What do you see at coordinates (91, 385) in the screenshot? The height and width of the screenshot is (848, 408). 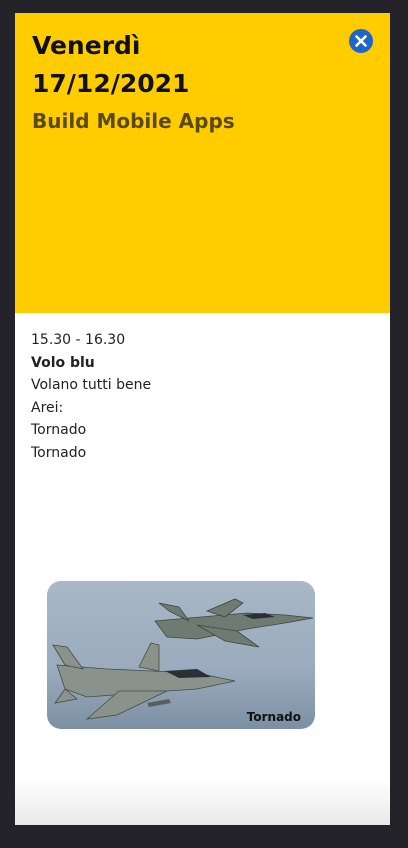 I see `event-description: Volano tutti bene` at bounding box center [91, 385].